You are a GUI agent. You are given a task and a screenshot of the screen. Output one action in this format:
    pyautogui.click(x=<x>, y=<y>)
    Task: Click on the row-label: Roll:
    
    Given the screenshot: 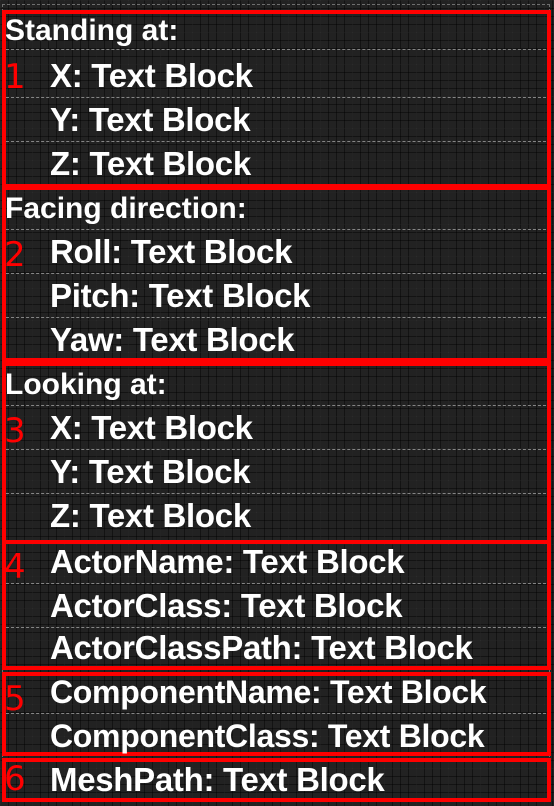 What is the action you would take?
    pyautogui.click(x=86, y=251)
    